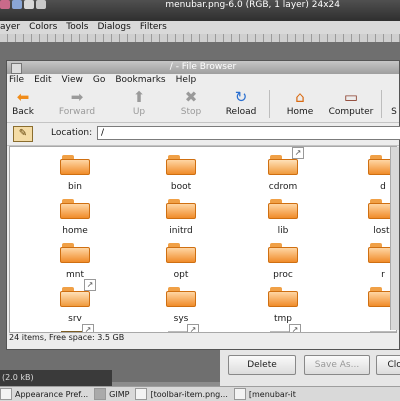  I want to click on delete-button: Delete, so click(262, 365).